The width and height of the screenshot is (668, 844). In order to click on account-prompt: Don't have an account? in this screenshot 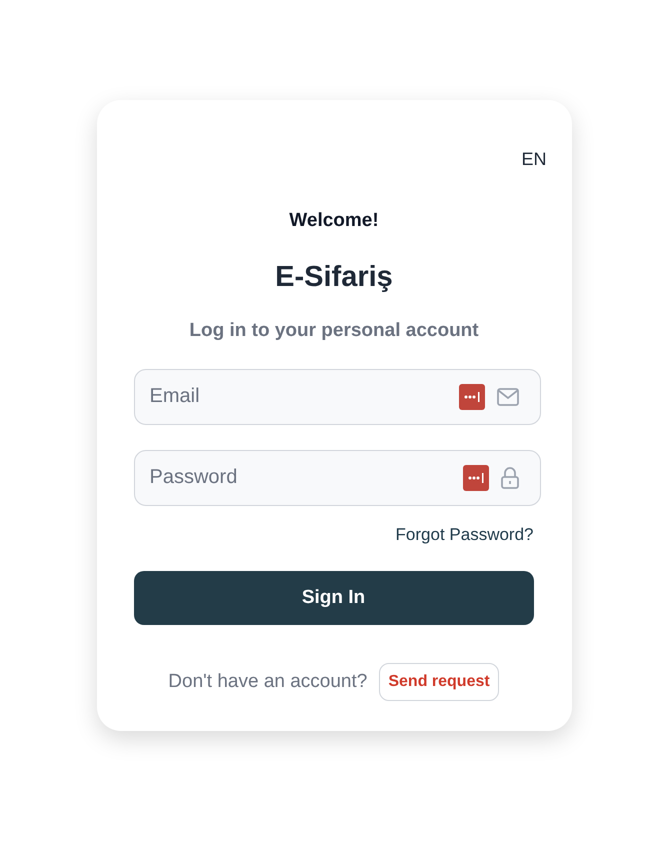, I will do `click(268, 682)`.